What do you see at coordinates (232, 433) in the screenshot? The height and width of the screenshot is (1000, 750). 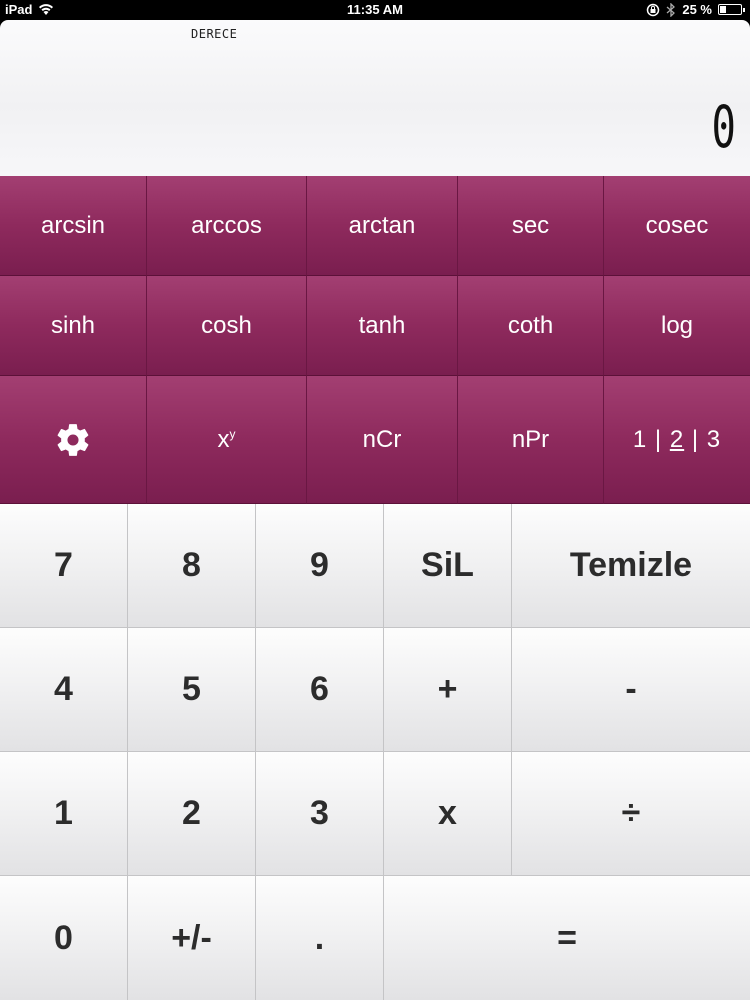 I see `power-exponent-label: y` at bounding box center [232, 433].